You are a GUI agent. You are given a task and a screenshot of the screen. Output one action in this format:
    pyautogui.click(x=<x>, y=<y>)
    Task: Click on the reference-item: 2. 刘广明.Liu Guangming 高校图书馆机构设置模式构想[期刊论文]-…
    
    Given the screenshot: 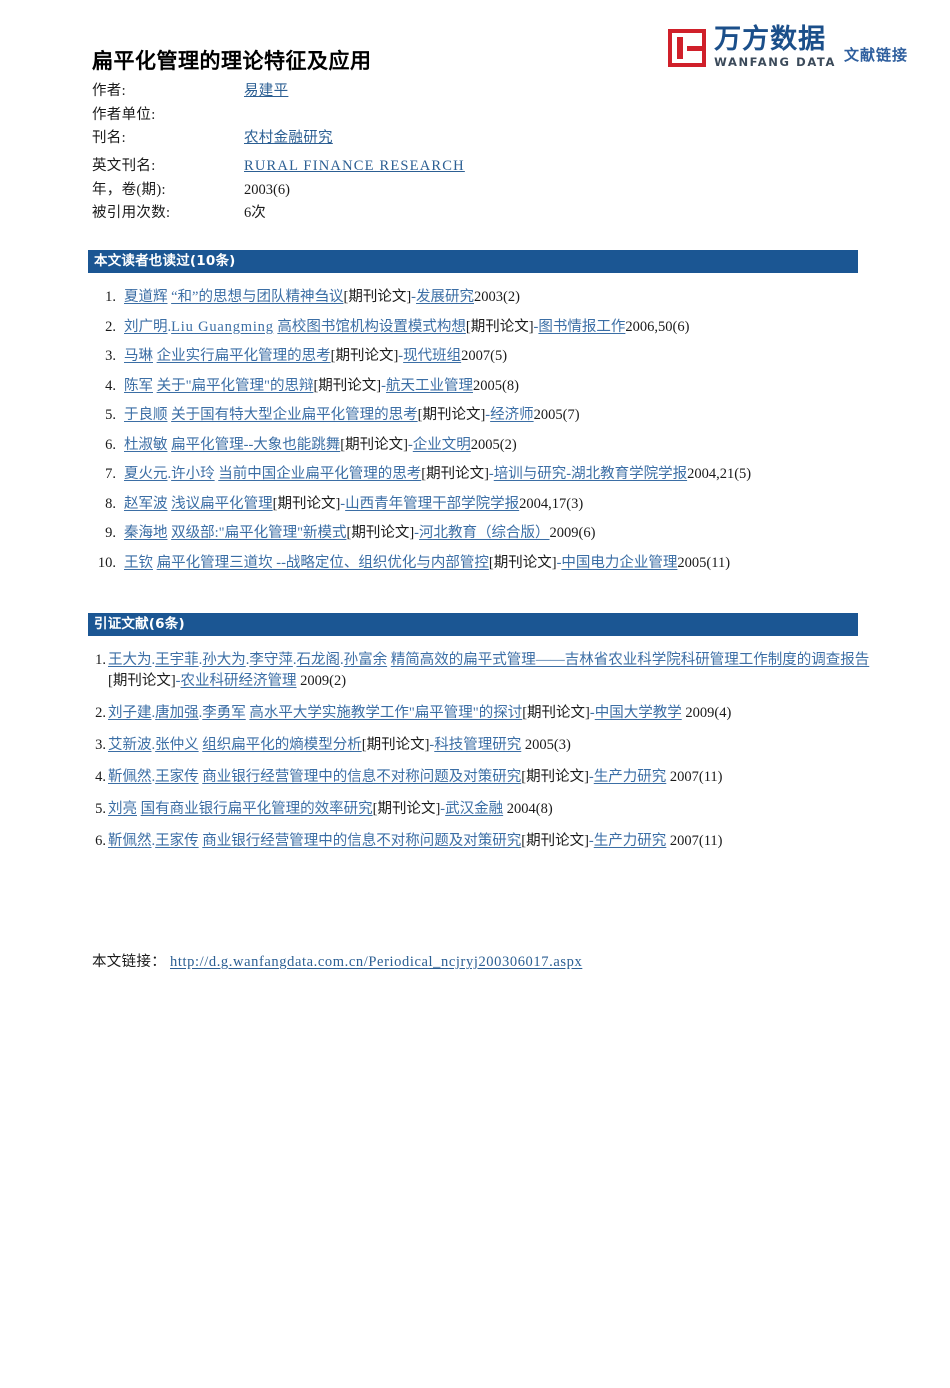 What is the action you would take?
    pyautogui.click(x=482, y=327)
    